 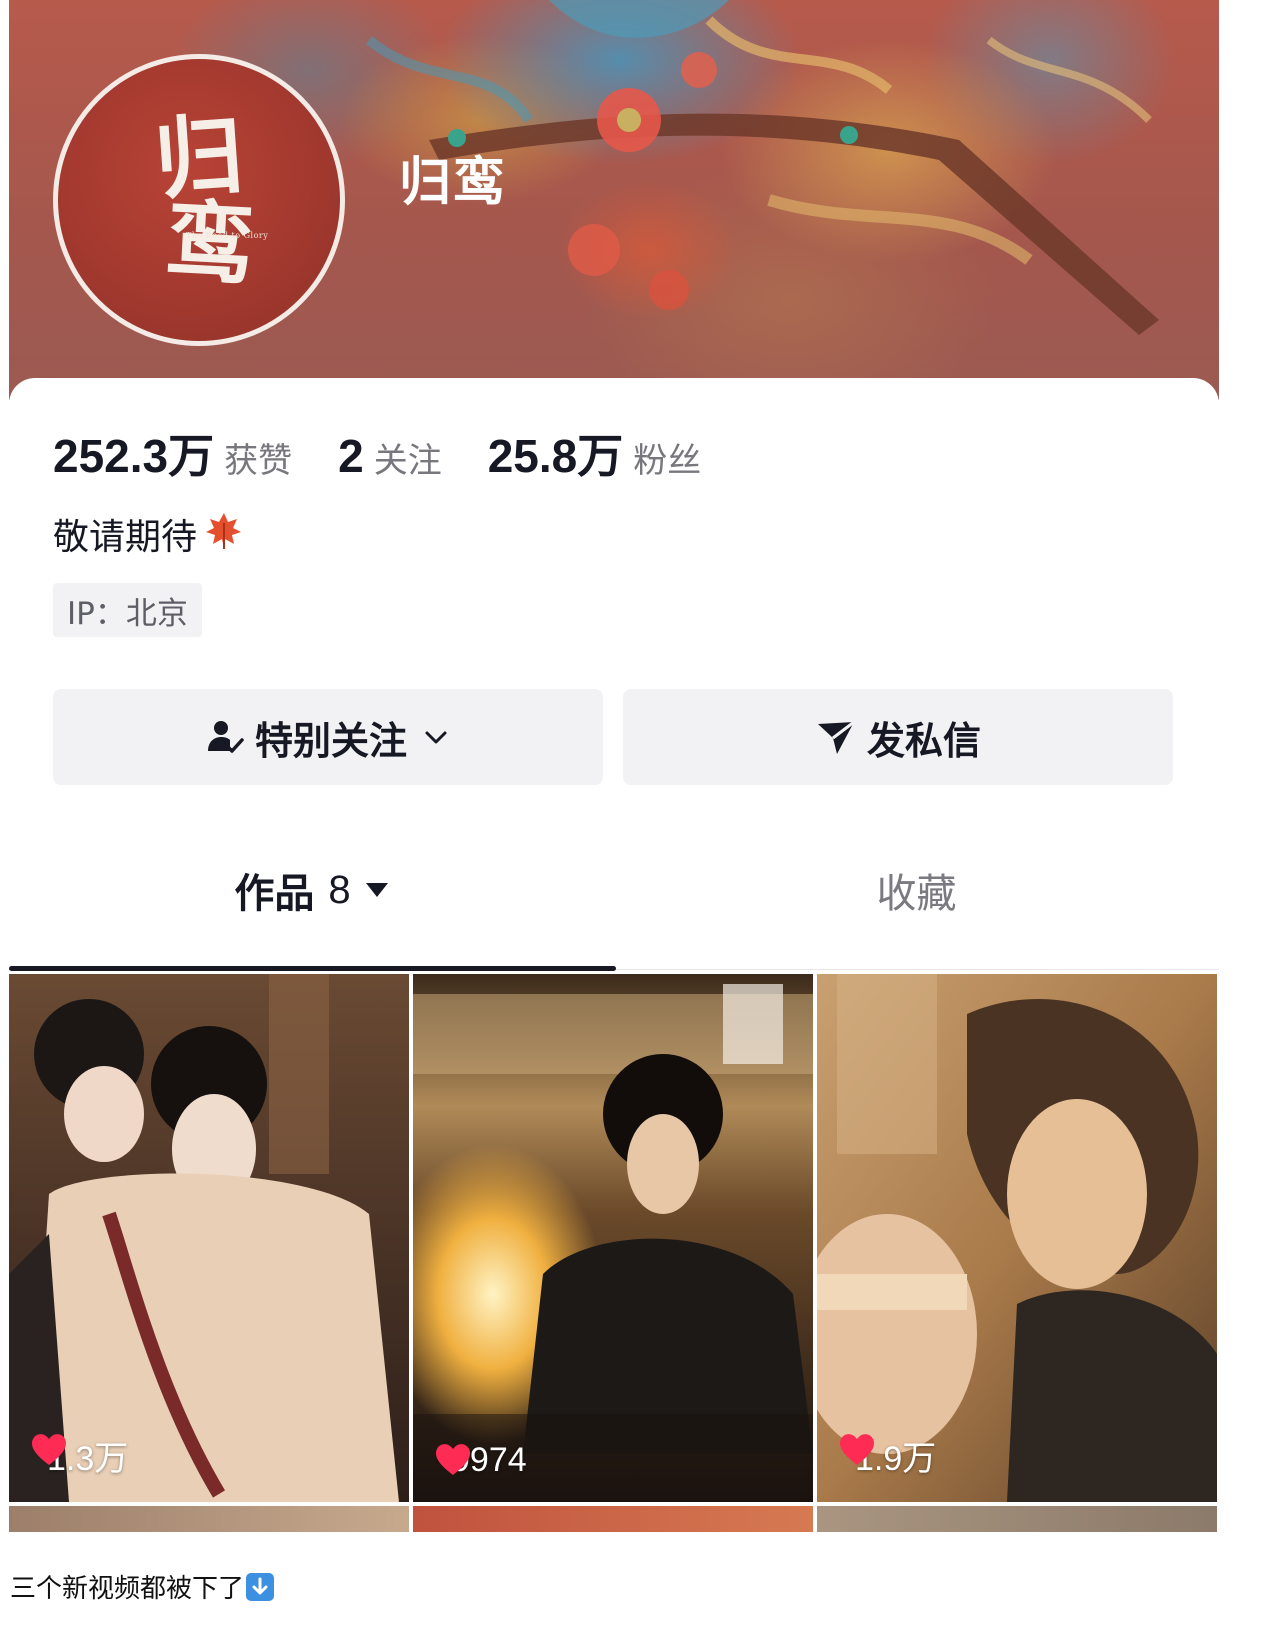 I want to click on tab-works-count: 8, so click(x=339, y=889).